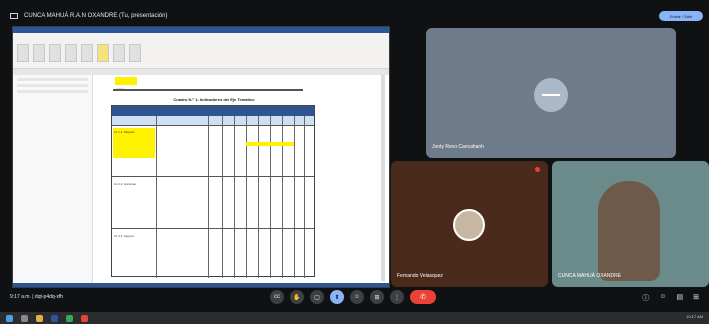  I want to click on clock: 10:17 AM, so click(694, 316).